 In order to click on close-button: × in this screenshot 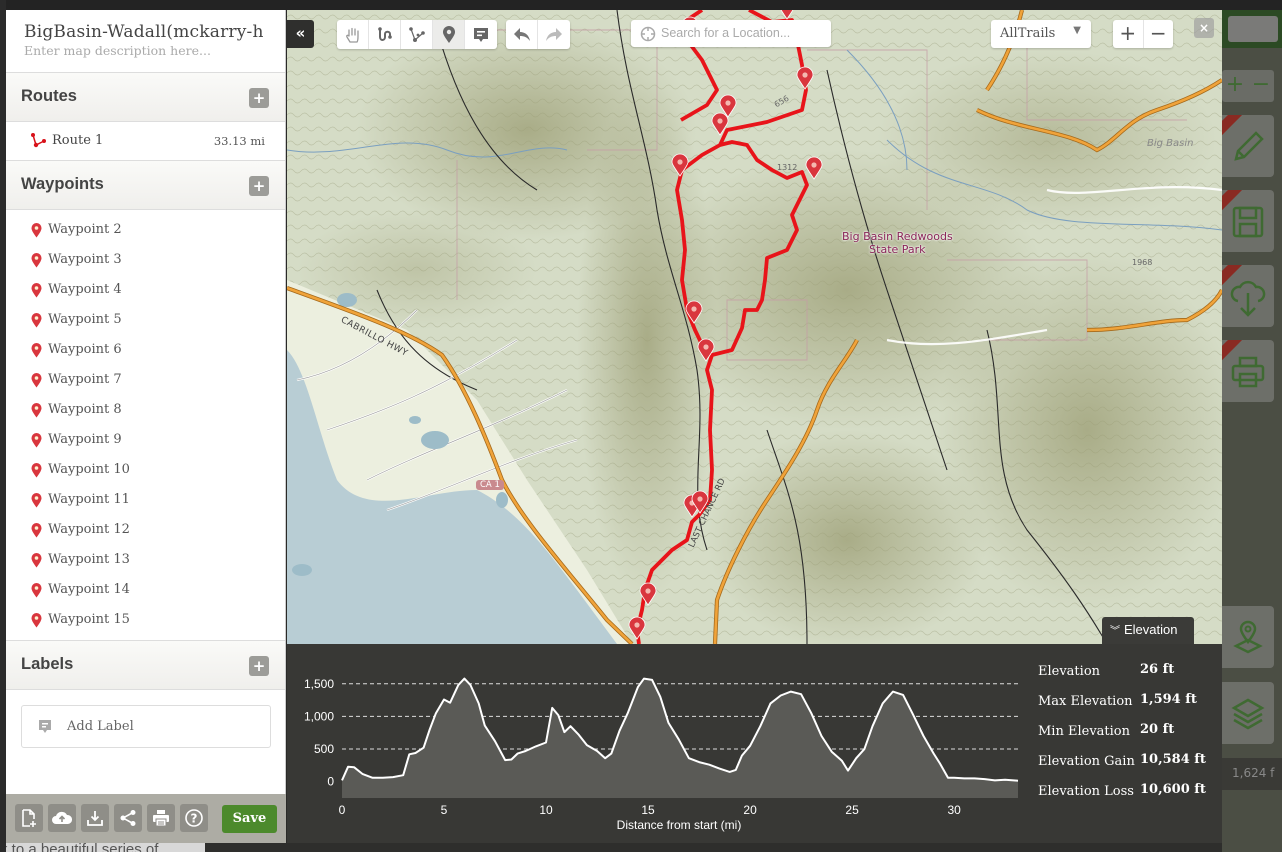, I will do `click(1204, 28)`.